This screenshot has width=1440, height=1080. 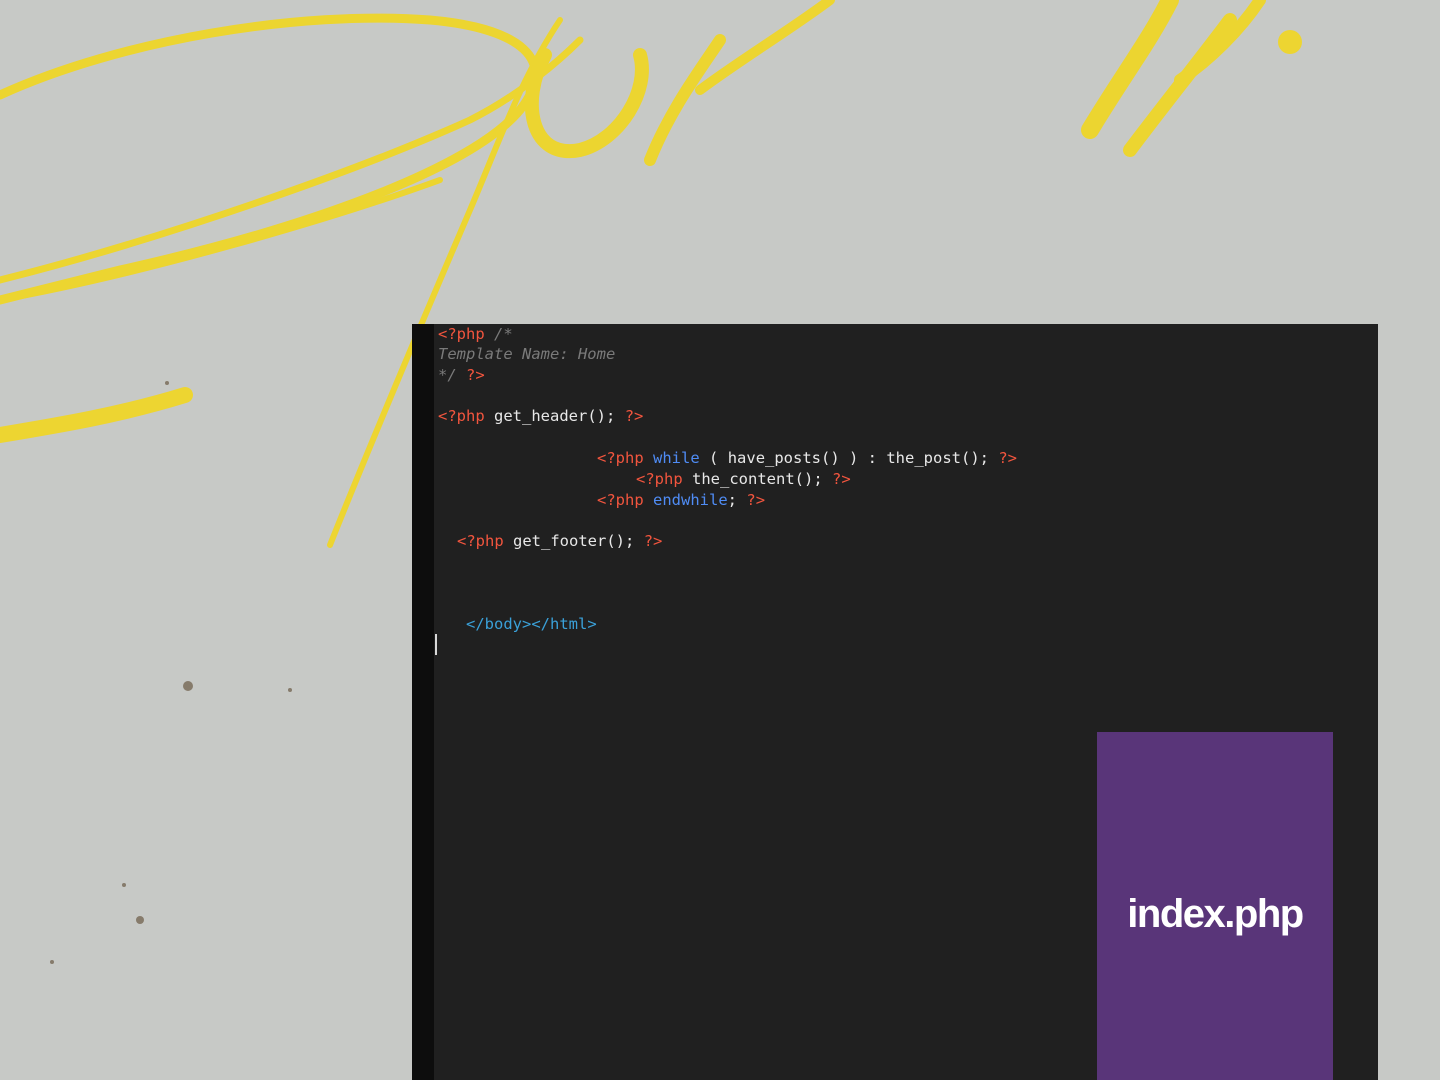 I want to click on code-line-8: <?php get_footer(); ?>, so click(x=559, y=541).